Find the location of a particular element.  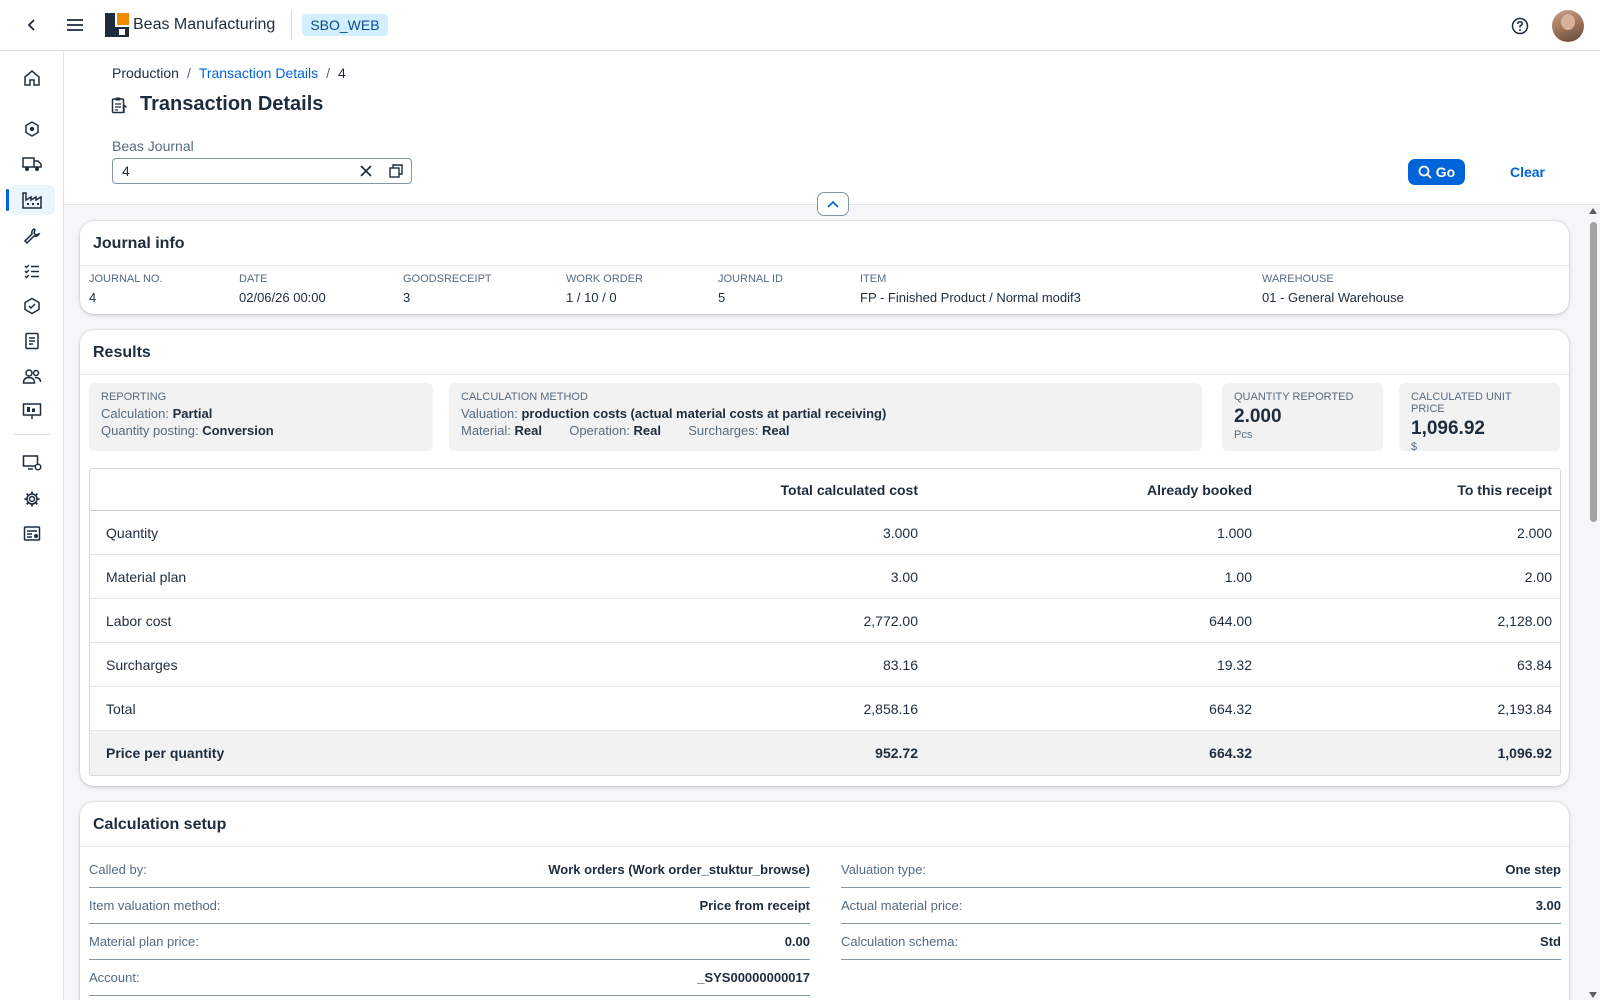

line-value: Partial is located at coordinates (192, 413).